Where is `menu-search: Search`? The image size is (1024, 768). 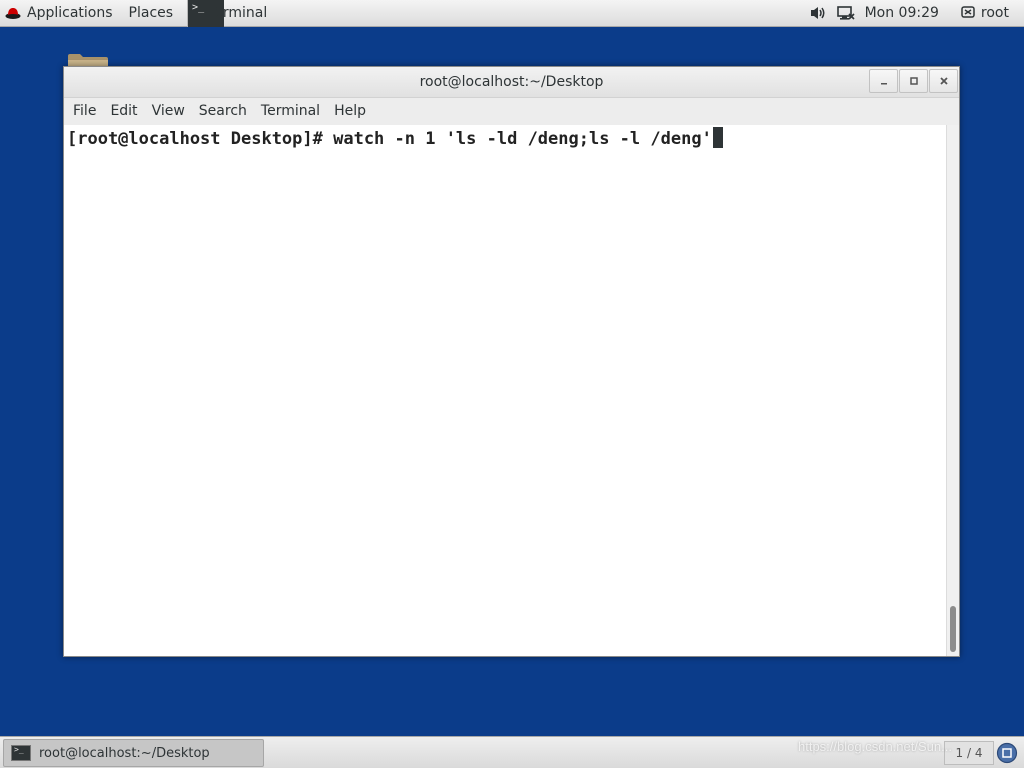
menu-search: Search is located at coordinates (223, 111).